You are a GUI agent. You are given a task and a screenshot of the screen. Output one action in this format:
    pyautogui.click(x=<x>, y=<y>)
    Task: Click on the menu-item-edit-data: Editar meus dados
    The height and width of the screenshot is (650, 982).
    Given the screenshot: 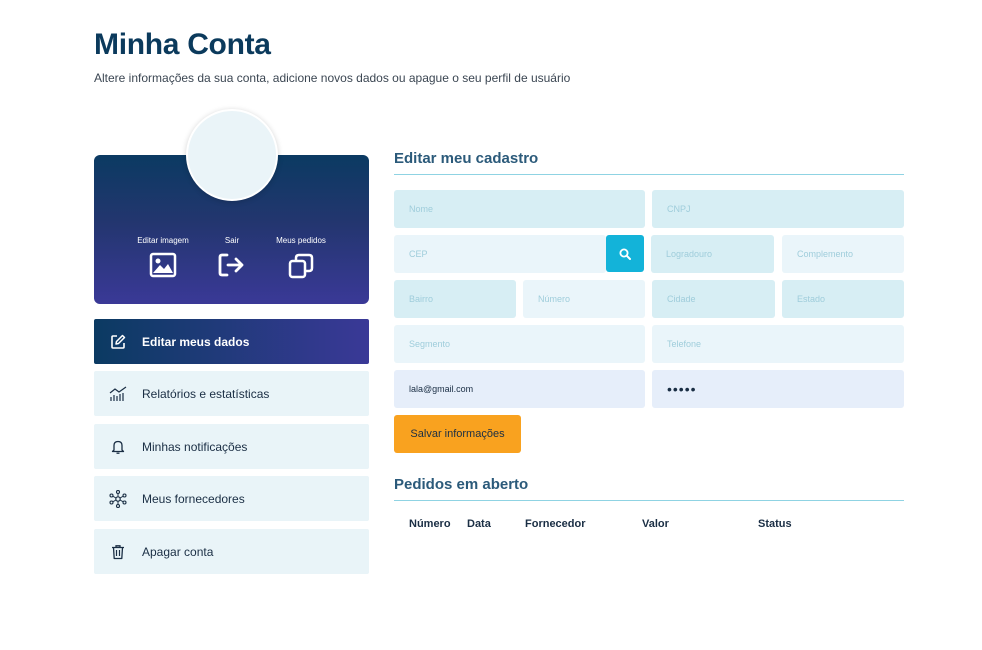 What is the action you would take?
    pyautogui.click(x=231, y=341)
    